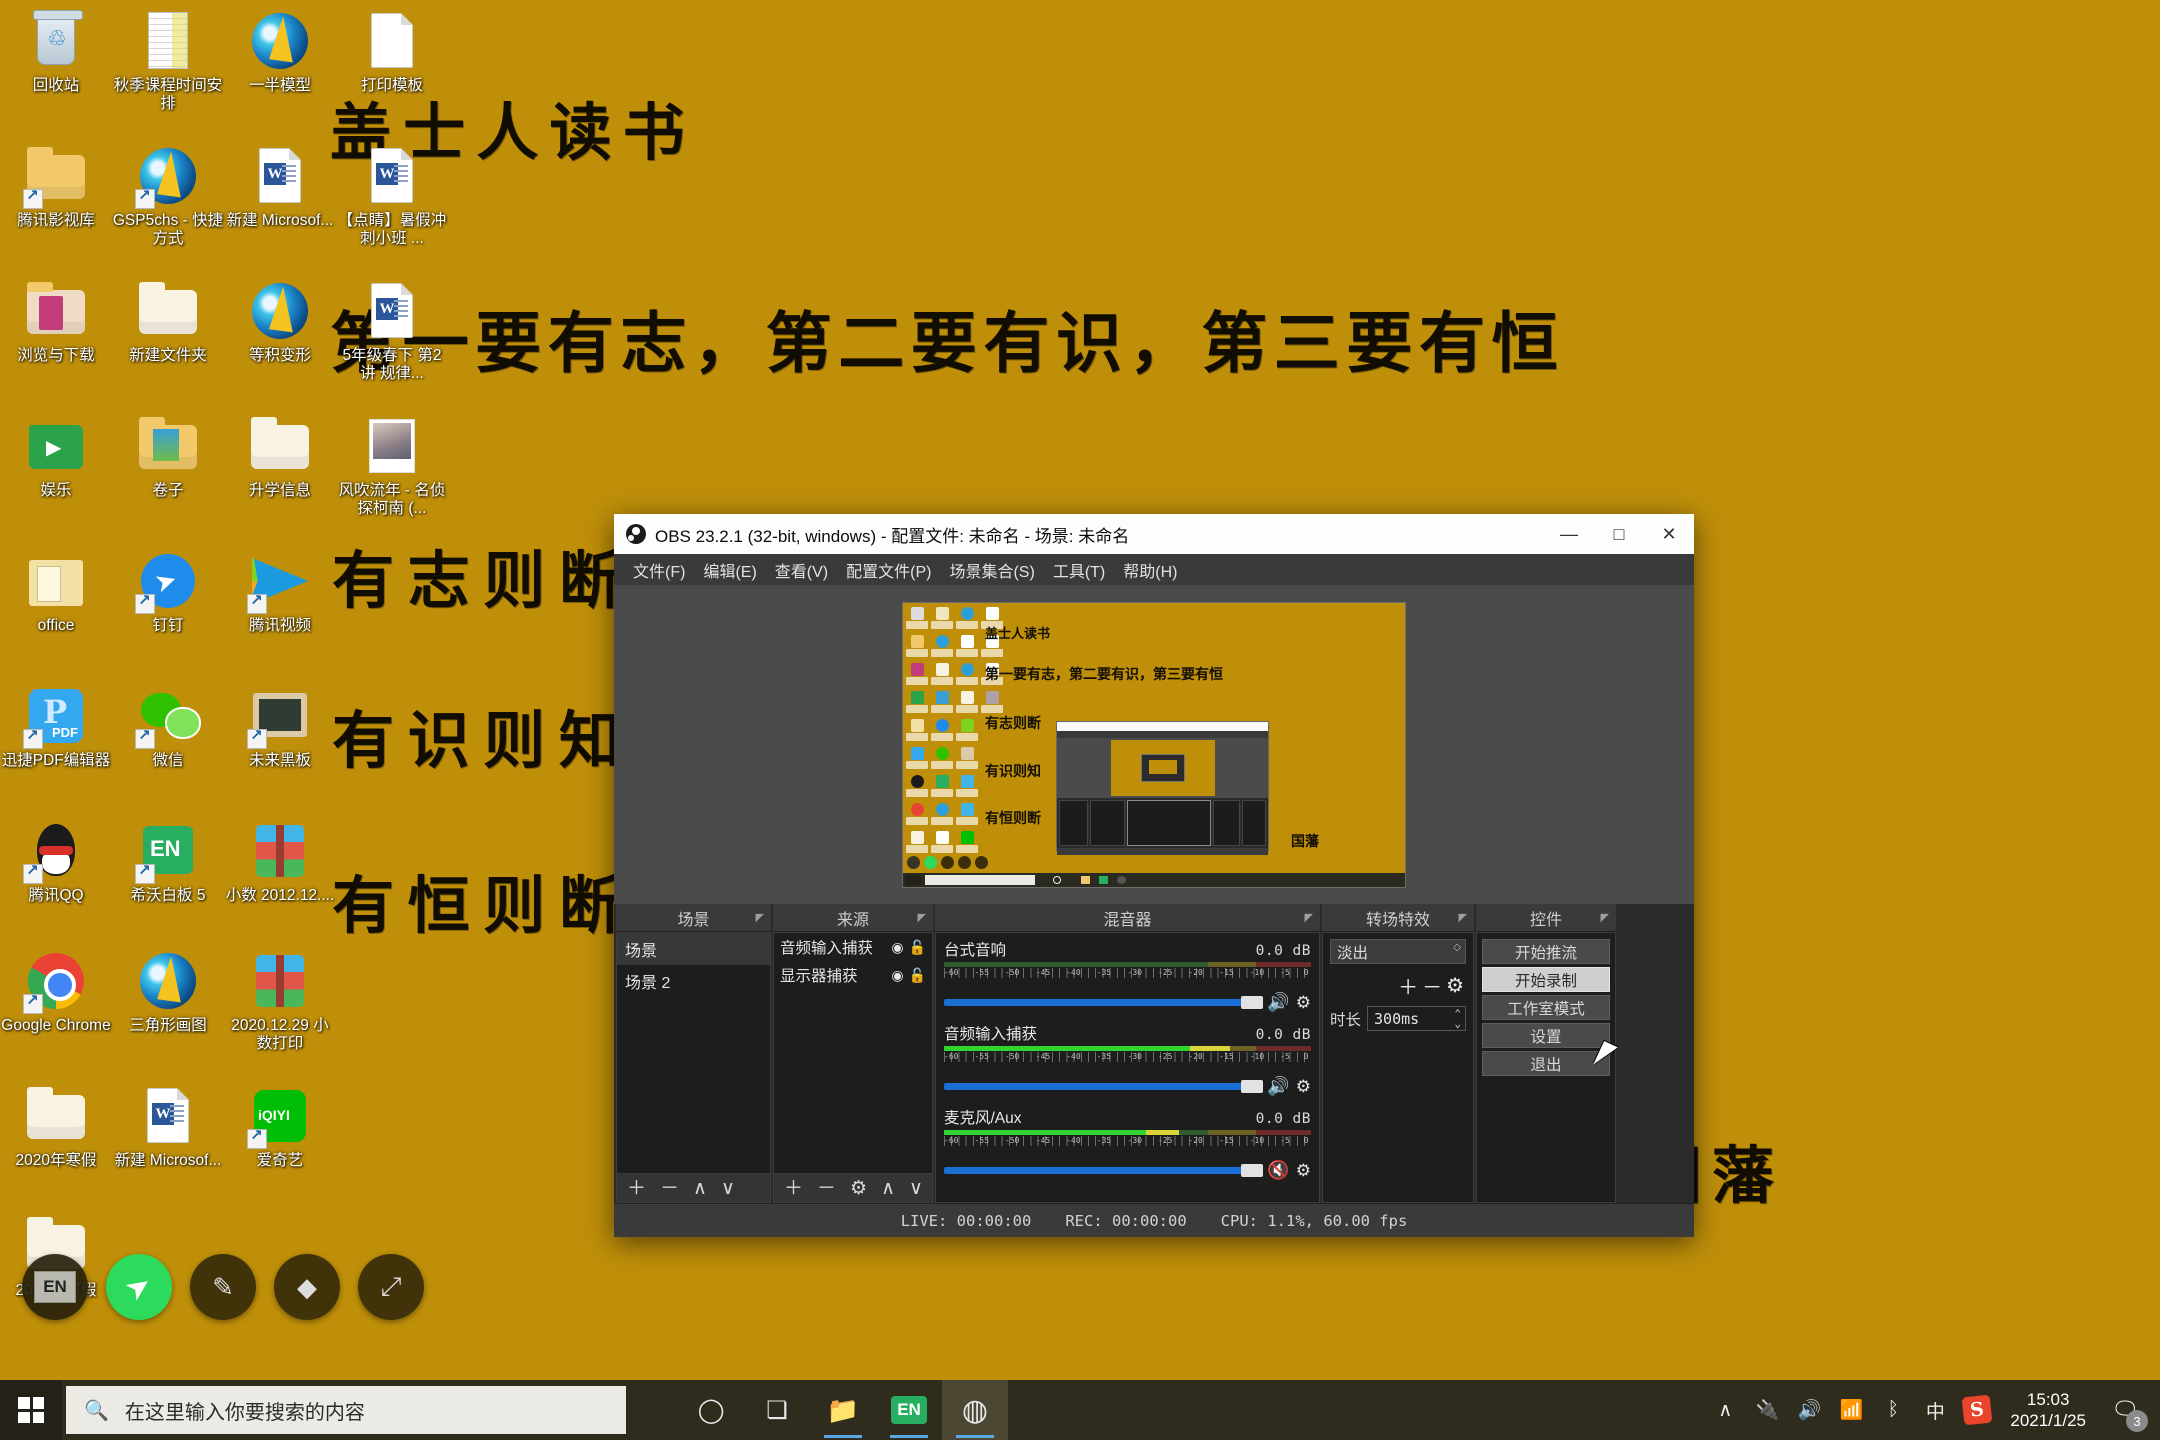  What do you see at coordinates (991, 570) in the screenshot?
I see `menu-scene-collection: 场景集合(S)` at bounding box center [991, 570].